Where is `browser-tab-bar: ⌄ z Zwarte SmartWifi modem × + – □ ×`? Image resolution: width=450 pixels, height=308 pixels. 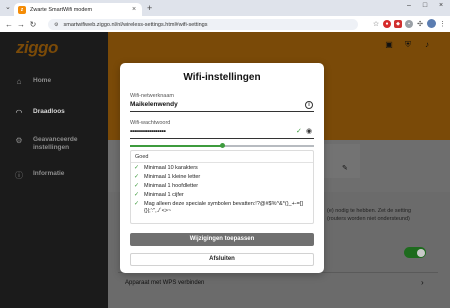
browser-tab-bar: ⌄ z Zwarte SmartWifi modem × + – □ × is located at coordinates (225, 8).